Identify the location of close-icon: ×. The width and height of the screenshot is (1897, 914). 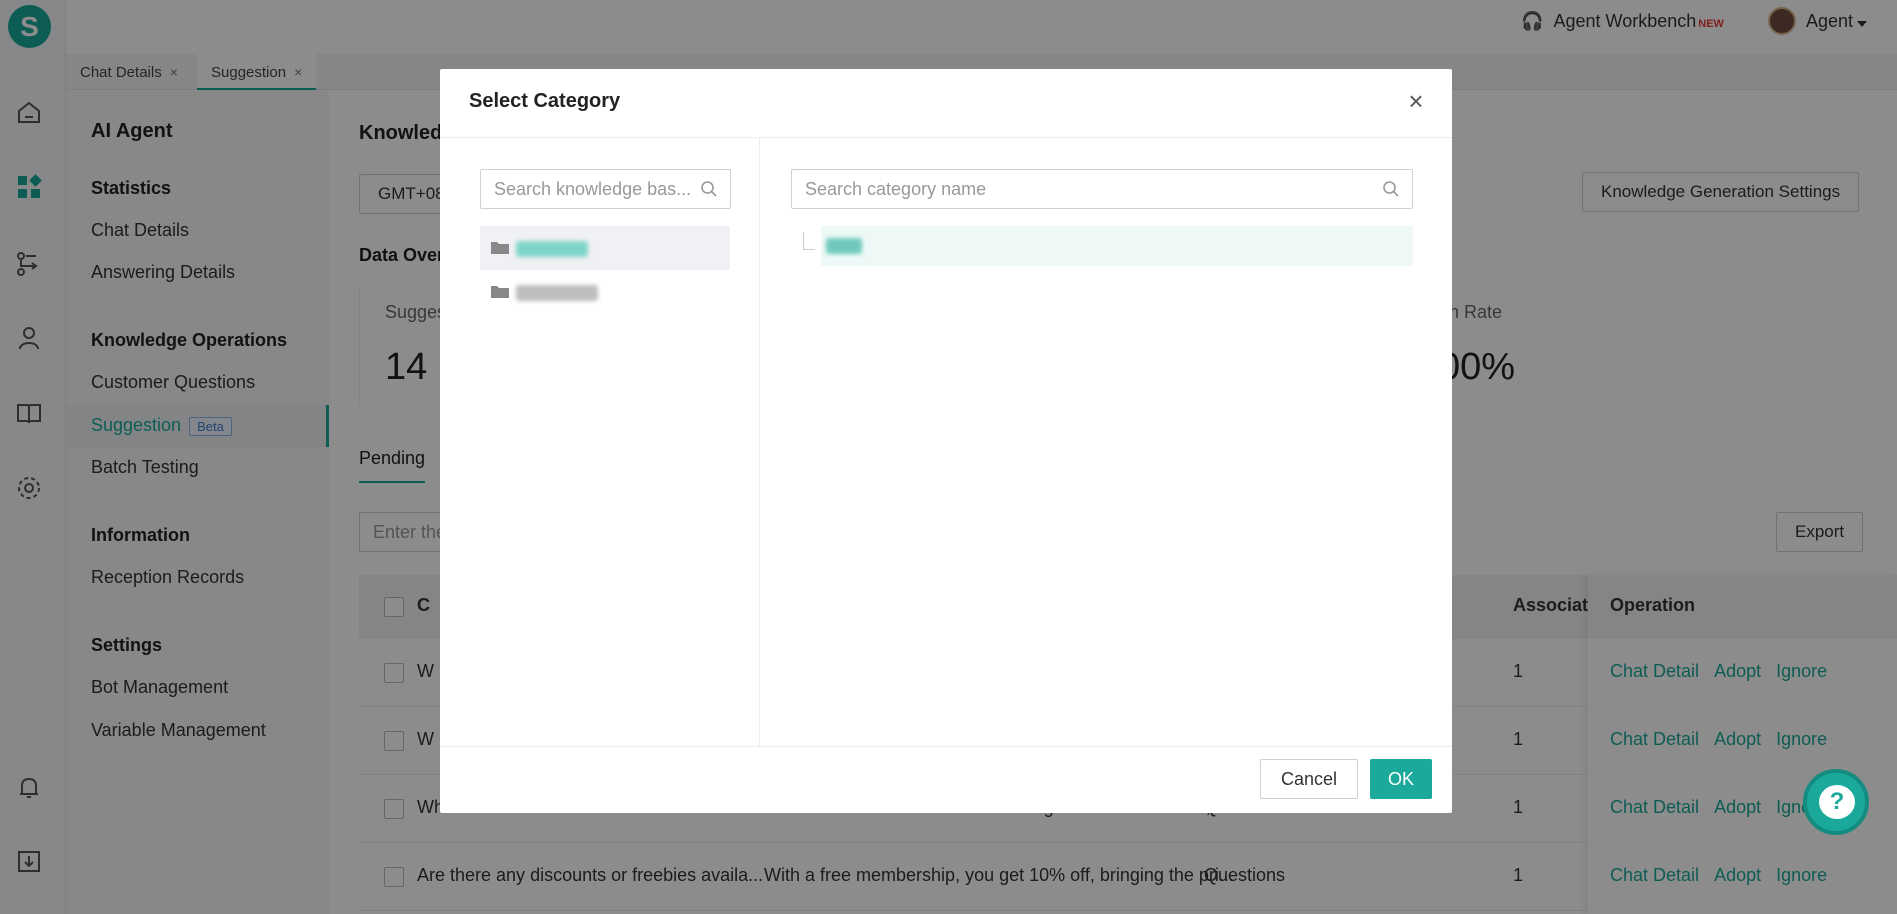
(1416, 101).